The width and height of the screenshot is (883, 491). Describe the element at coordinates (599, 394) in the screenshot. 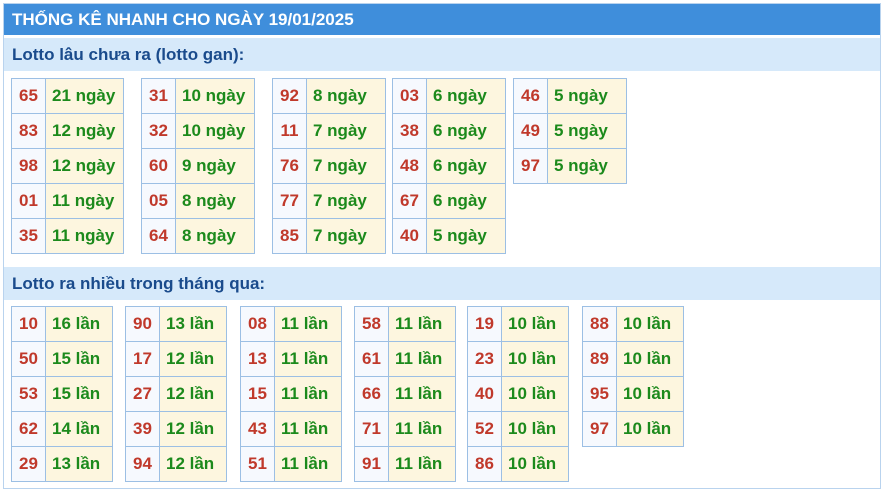

I see `lotto-number: 95` at that location.